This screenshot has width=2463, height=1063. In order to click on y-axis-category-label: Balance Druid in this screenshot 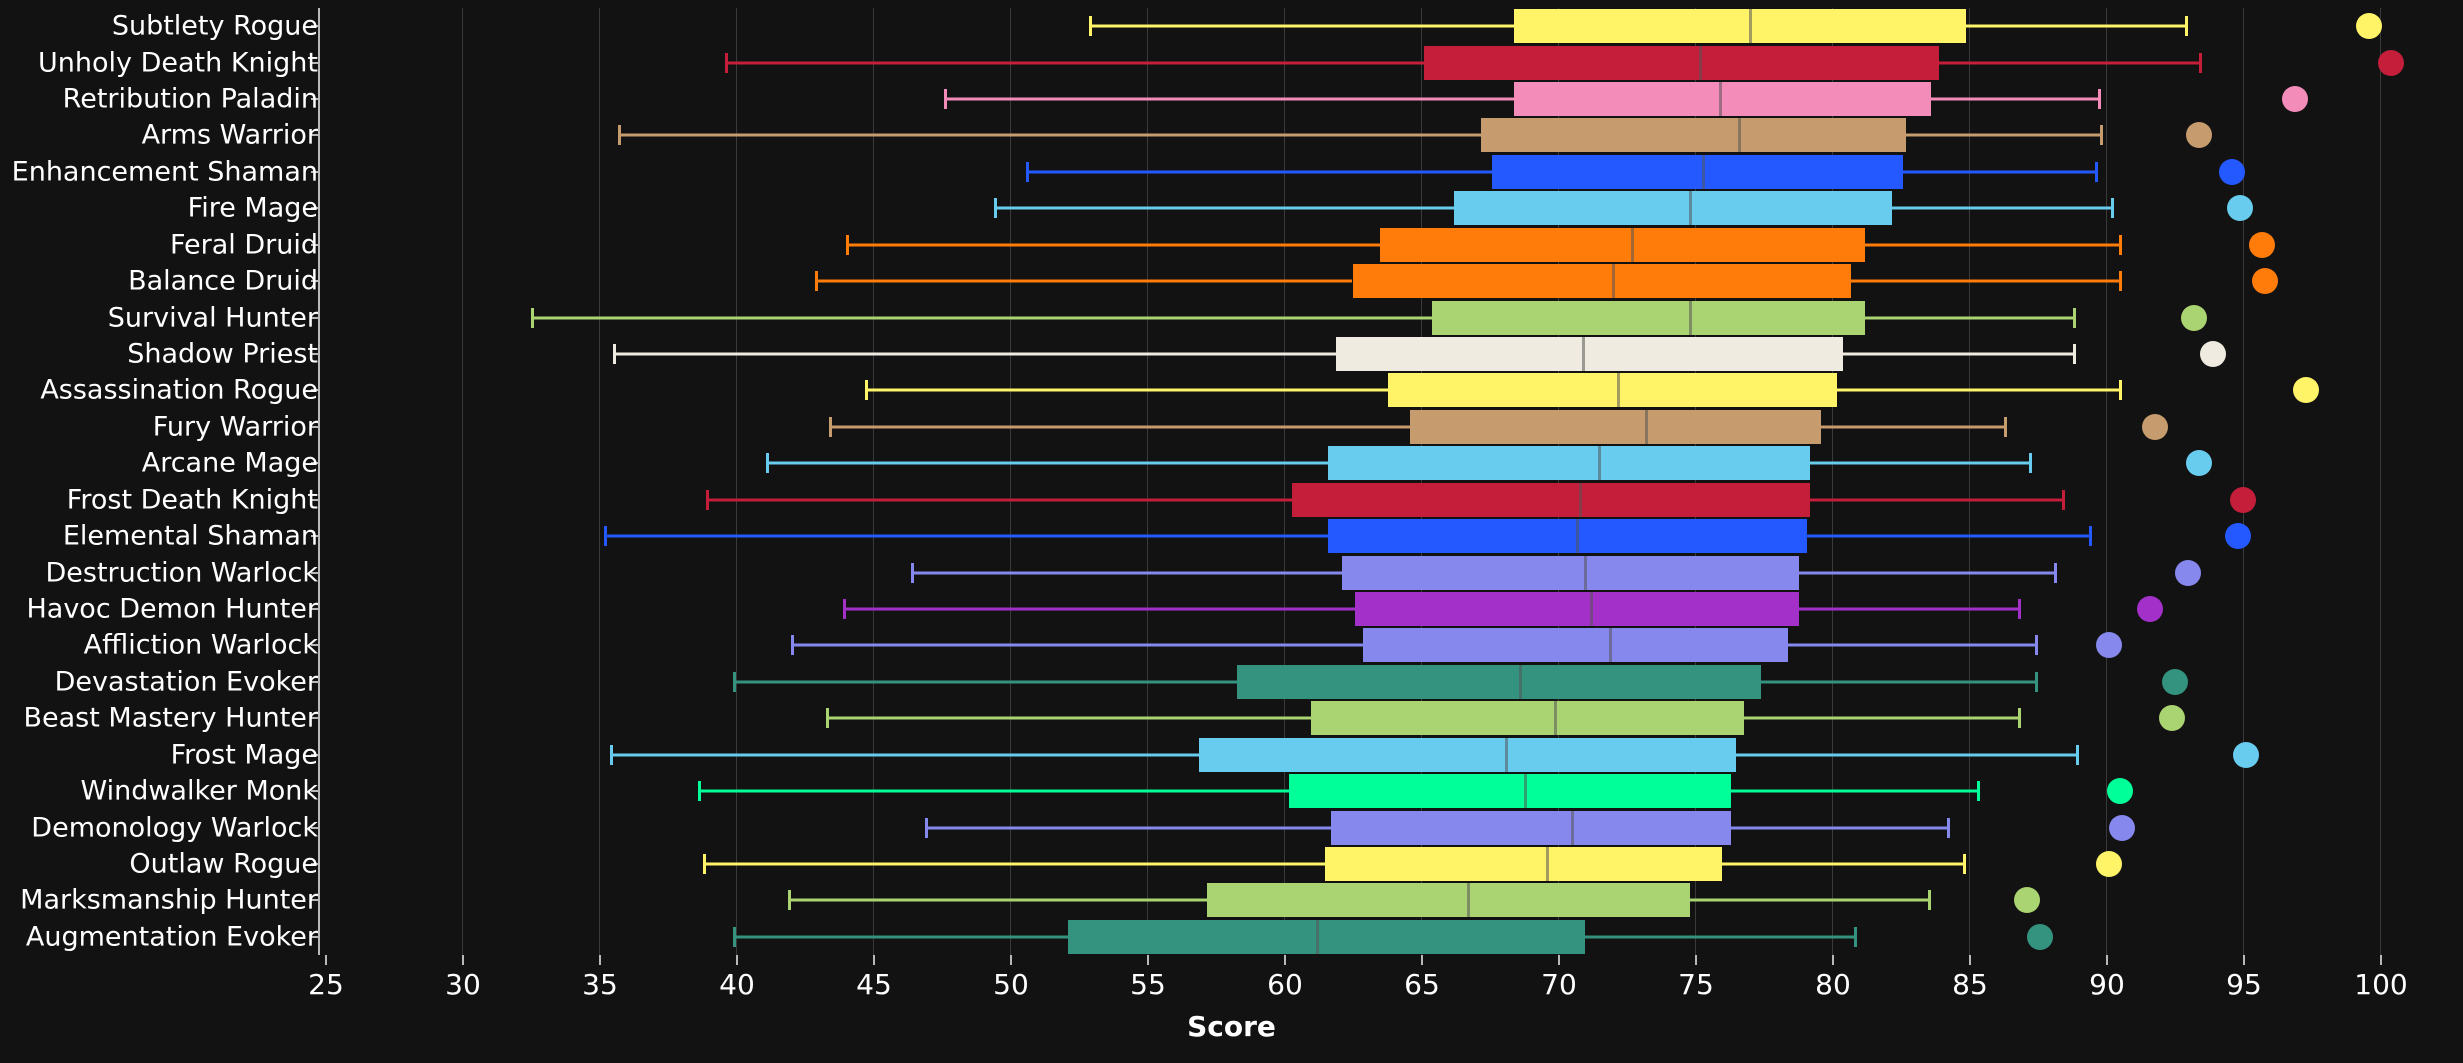, I will do `click(223, 281)`.